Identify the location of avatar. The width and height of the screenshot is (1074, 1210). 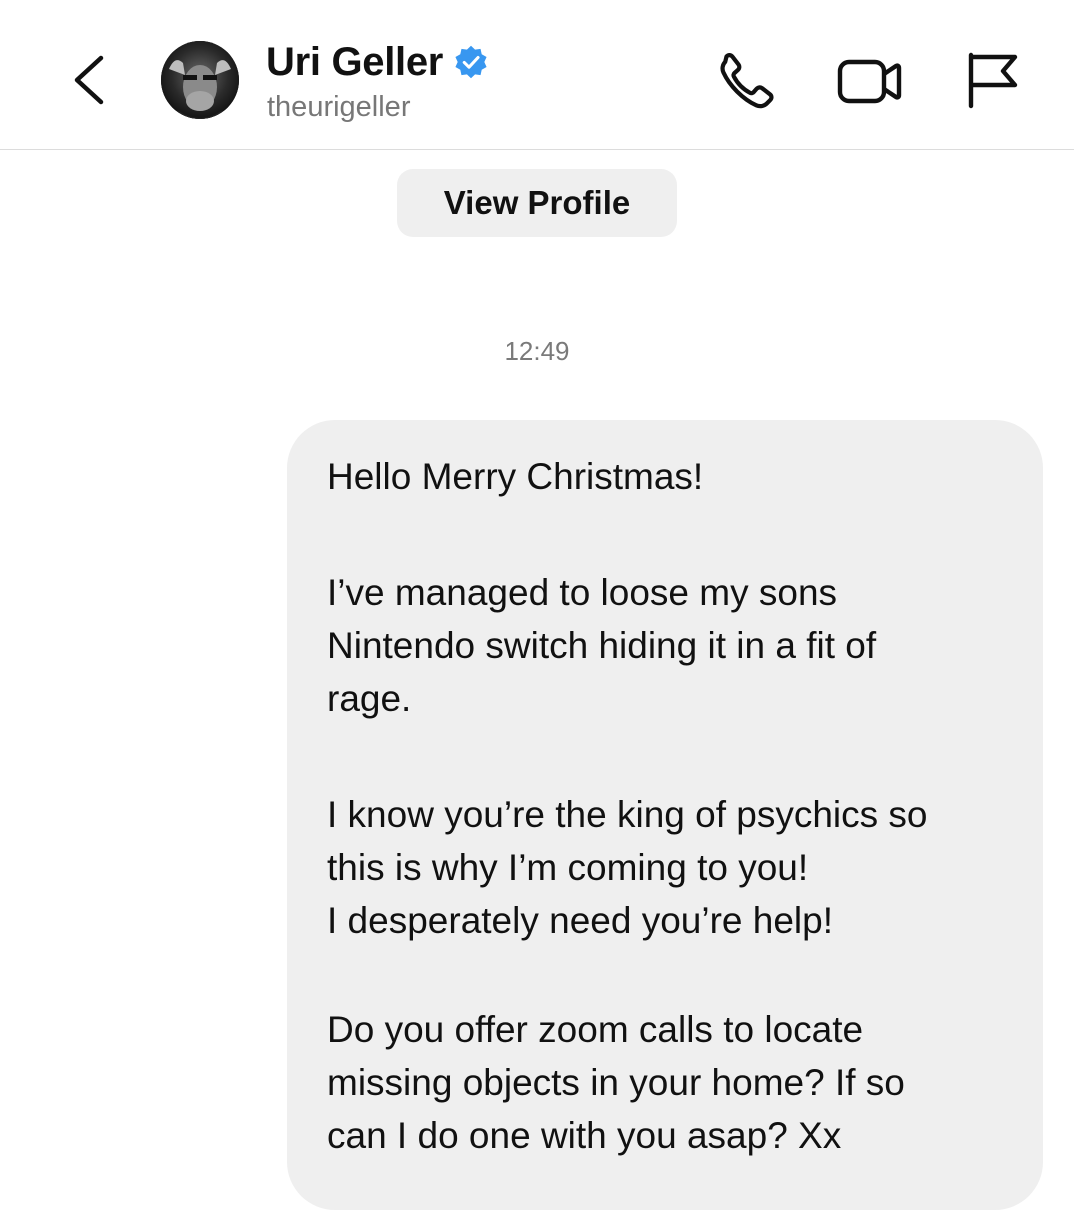
(200, 80).